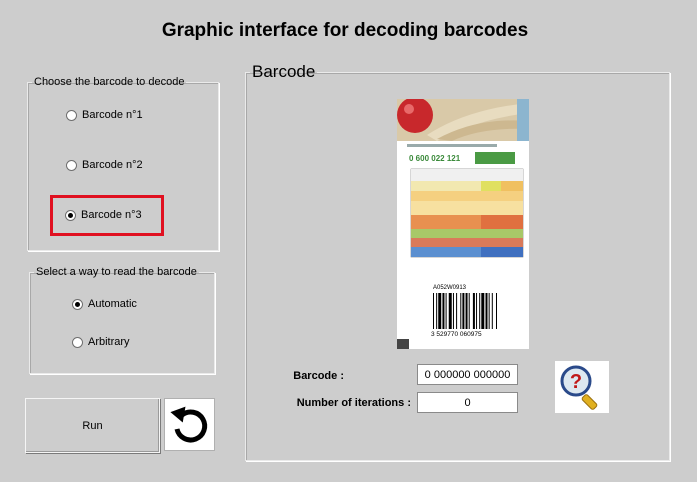 This screenshot has width=697, height=482. I want to click on code-text: 0 600 022 121, so click(435, 158).